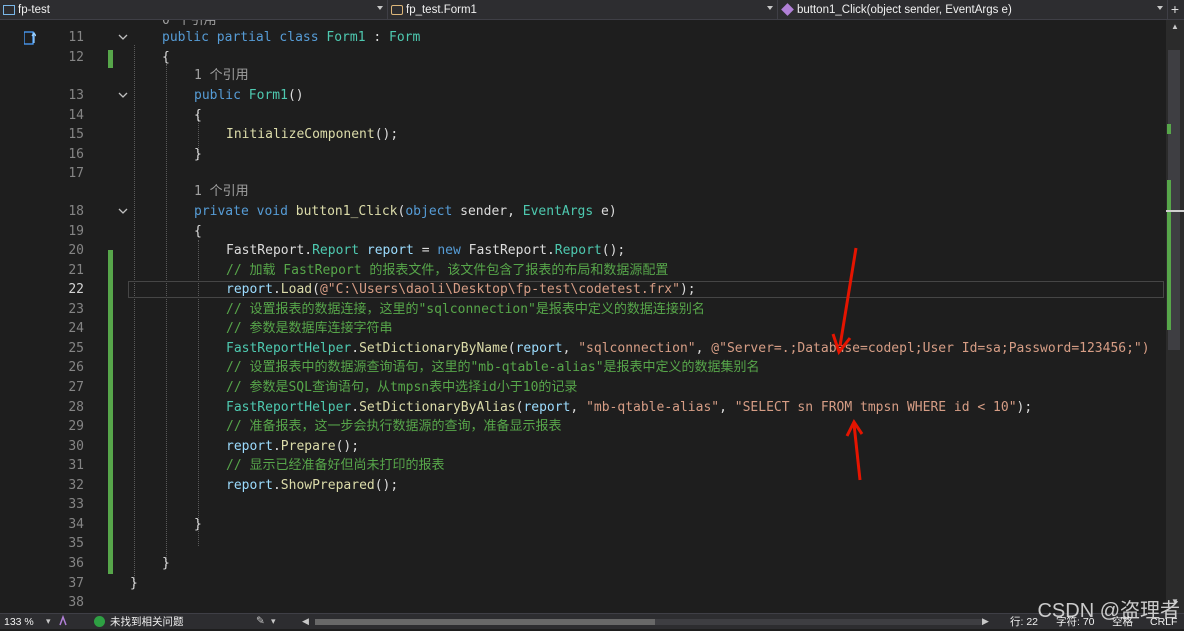  Describe the element at coordinates (249, 96) in the screenshot. I see `code-line-13: public Form1()` at that location.